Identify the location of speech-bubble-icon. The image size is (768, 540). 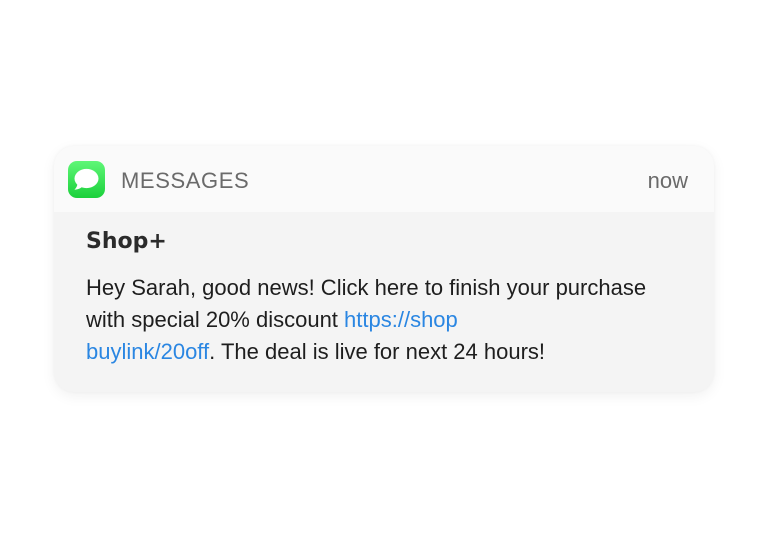
(86, 179).